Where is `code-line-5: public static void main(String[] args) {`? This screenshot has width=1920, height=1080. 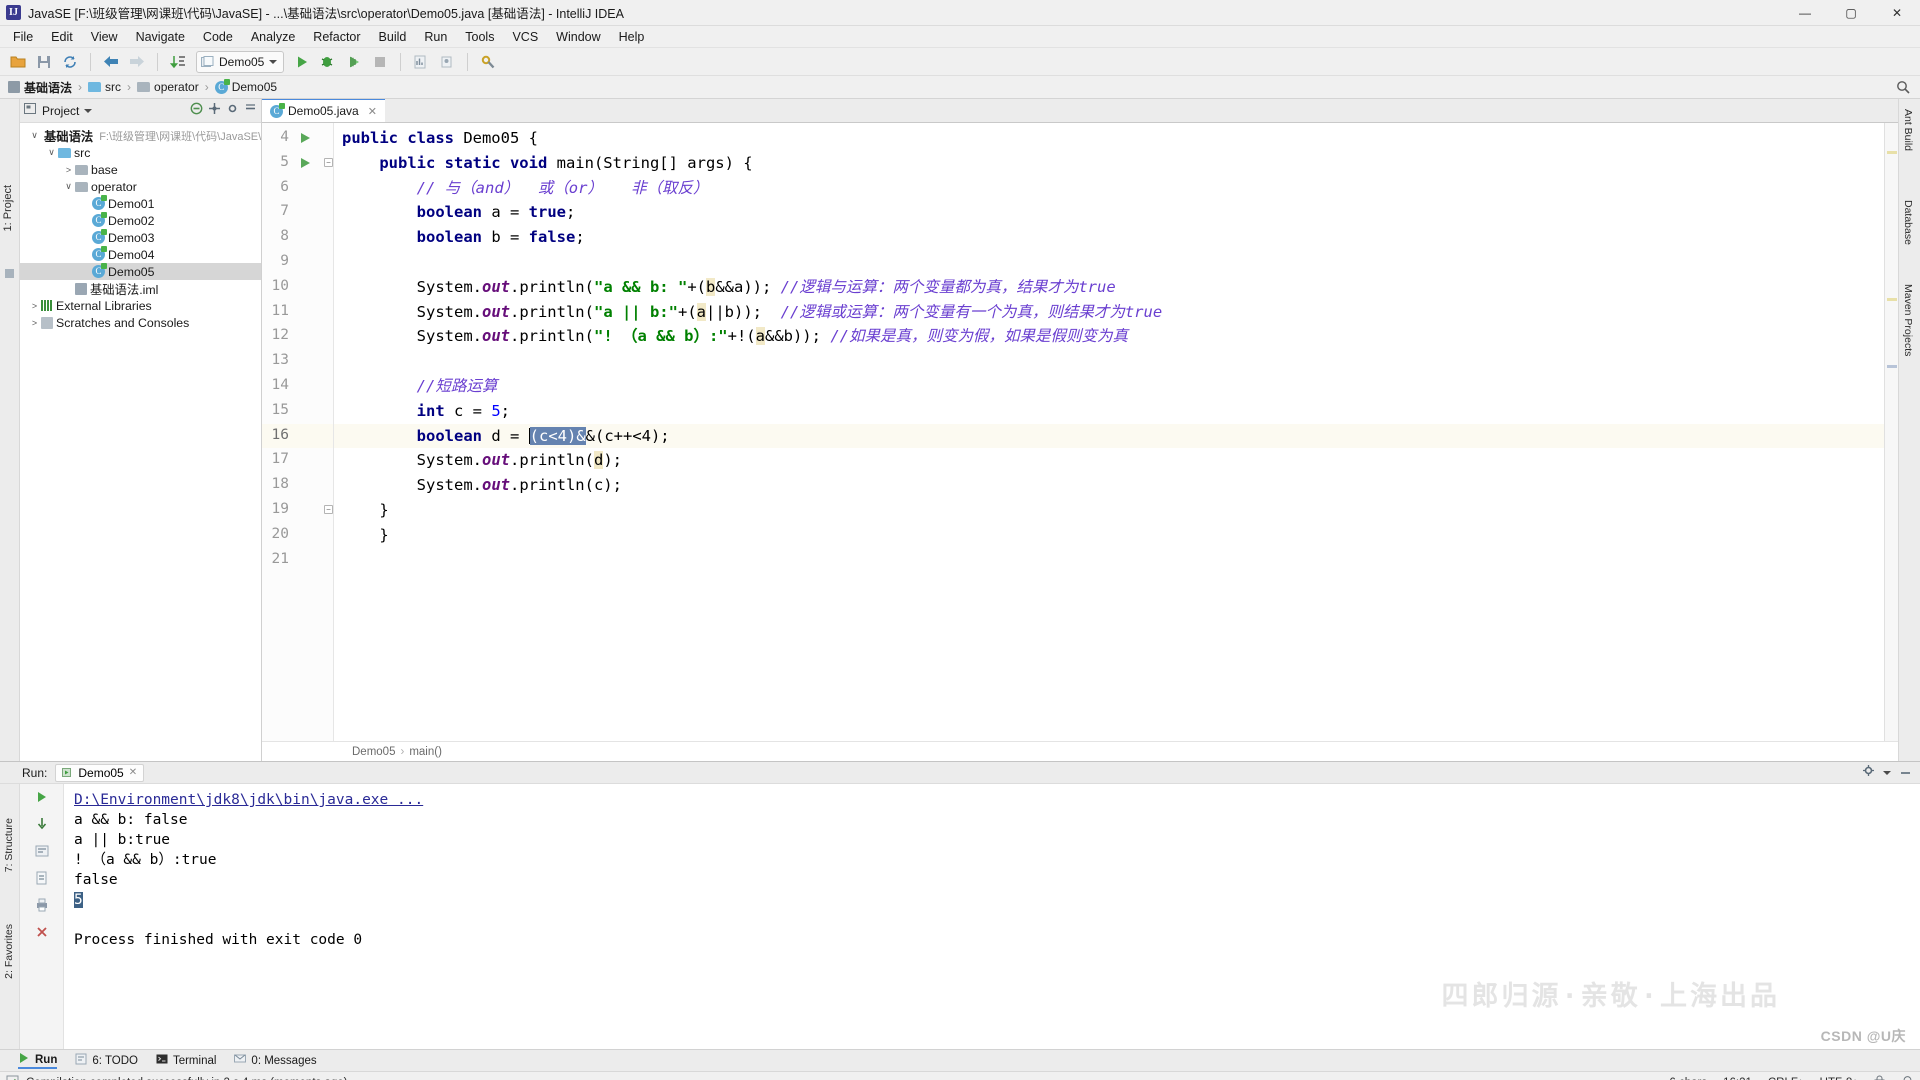
code-line-5: public static void main(String[] args) { is located at coordinates (1109, 163).